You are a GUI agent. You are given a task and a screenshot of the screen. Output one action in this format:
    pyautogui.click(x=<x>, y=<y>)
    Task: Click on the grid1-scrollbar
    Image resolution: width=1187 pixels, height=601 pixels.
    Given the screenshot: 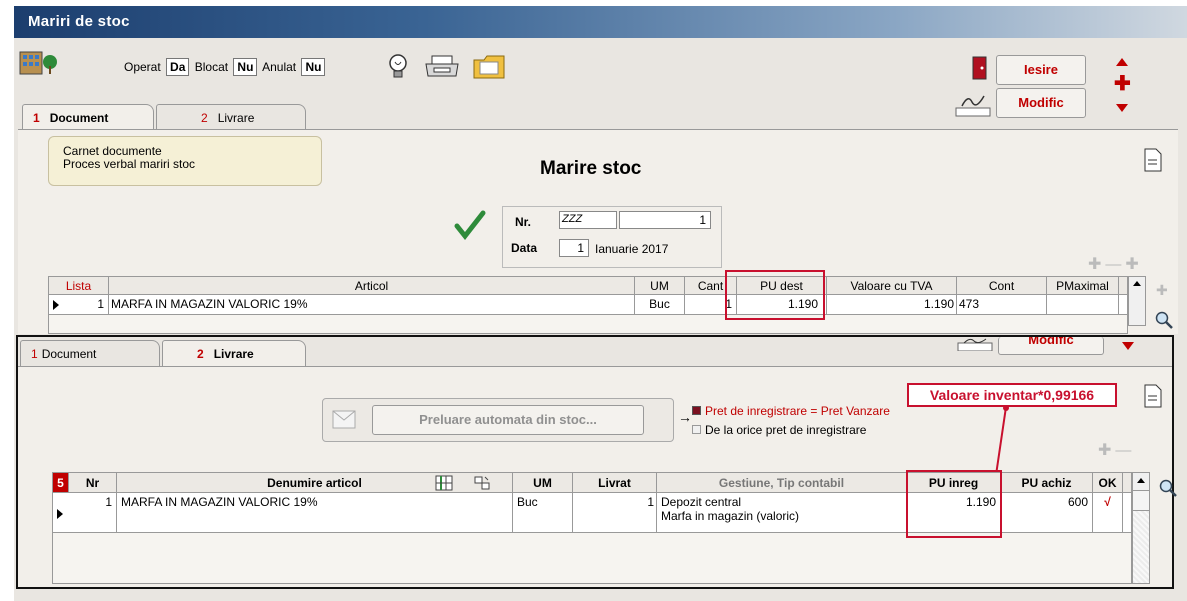 What is the action you would take?
    pyautogui.click(x=1137, y=301)
    